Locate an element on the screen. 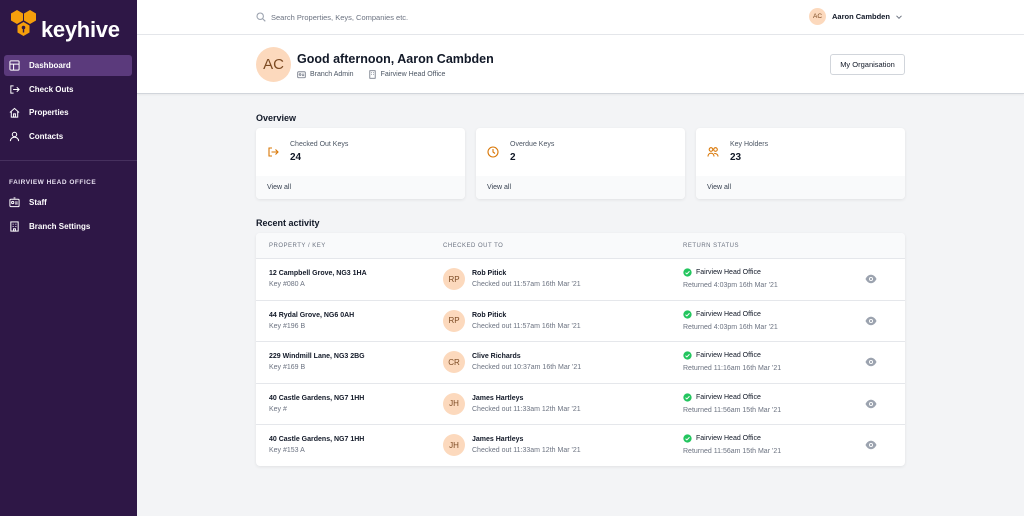 Image resolution: width=1024 pixels, height=516 pixels. holder-name: Clive Richards is located at coordinates (496, 356).